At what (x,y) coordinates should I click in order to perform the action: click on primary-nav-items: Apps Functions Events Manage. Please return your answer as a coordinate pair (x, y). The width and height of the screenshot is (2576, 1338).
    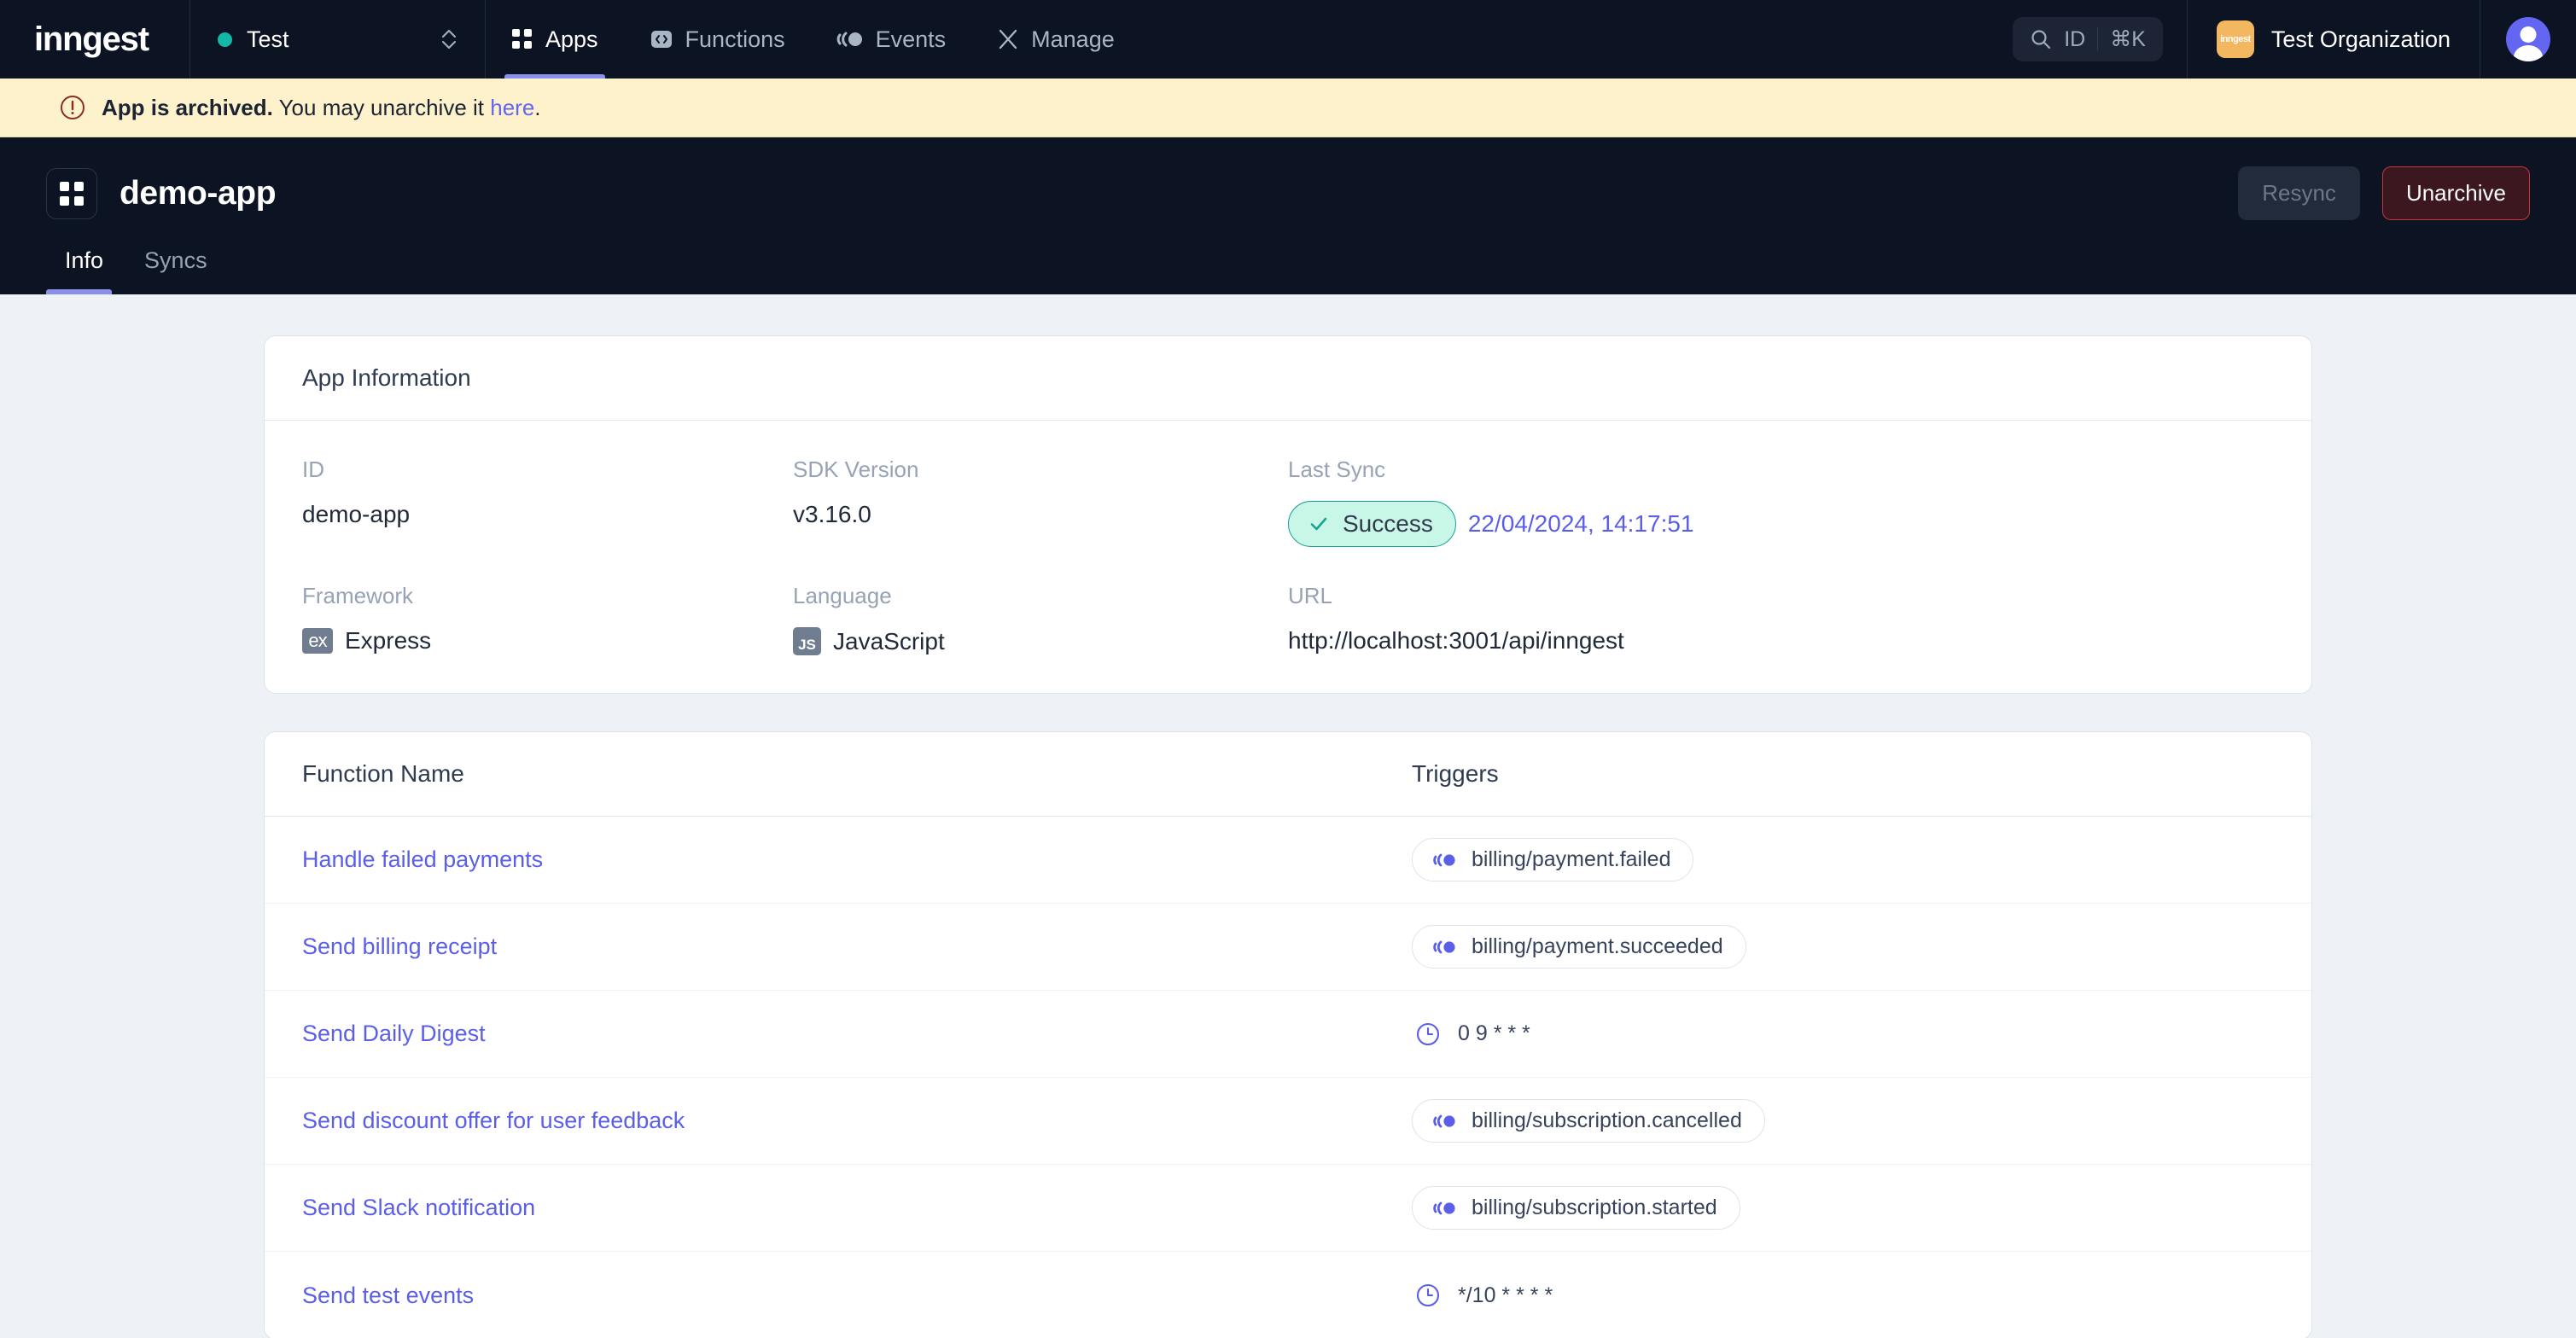
    Looking at the image, I should click on (813, 39).